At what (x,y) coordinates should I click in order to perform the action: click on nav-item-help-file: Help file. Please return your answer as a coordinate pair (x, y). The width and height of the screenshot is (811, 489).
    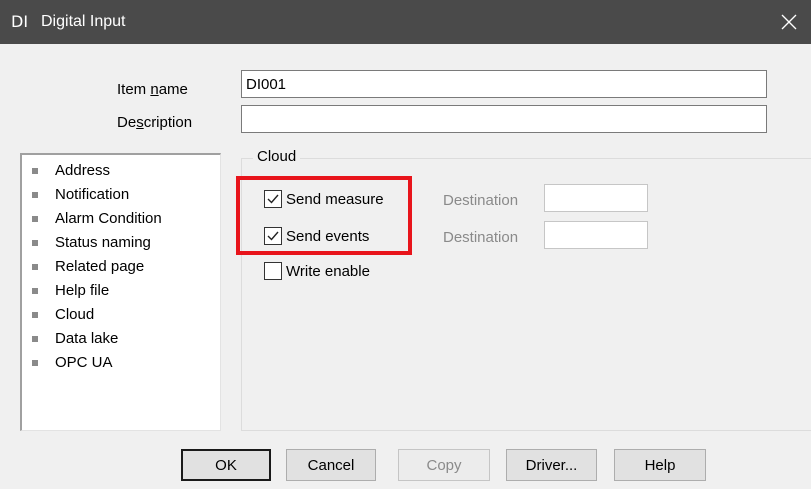
    Looking at the image, I should click on (121, 291).